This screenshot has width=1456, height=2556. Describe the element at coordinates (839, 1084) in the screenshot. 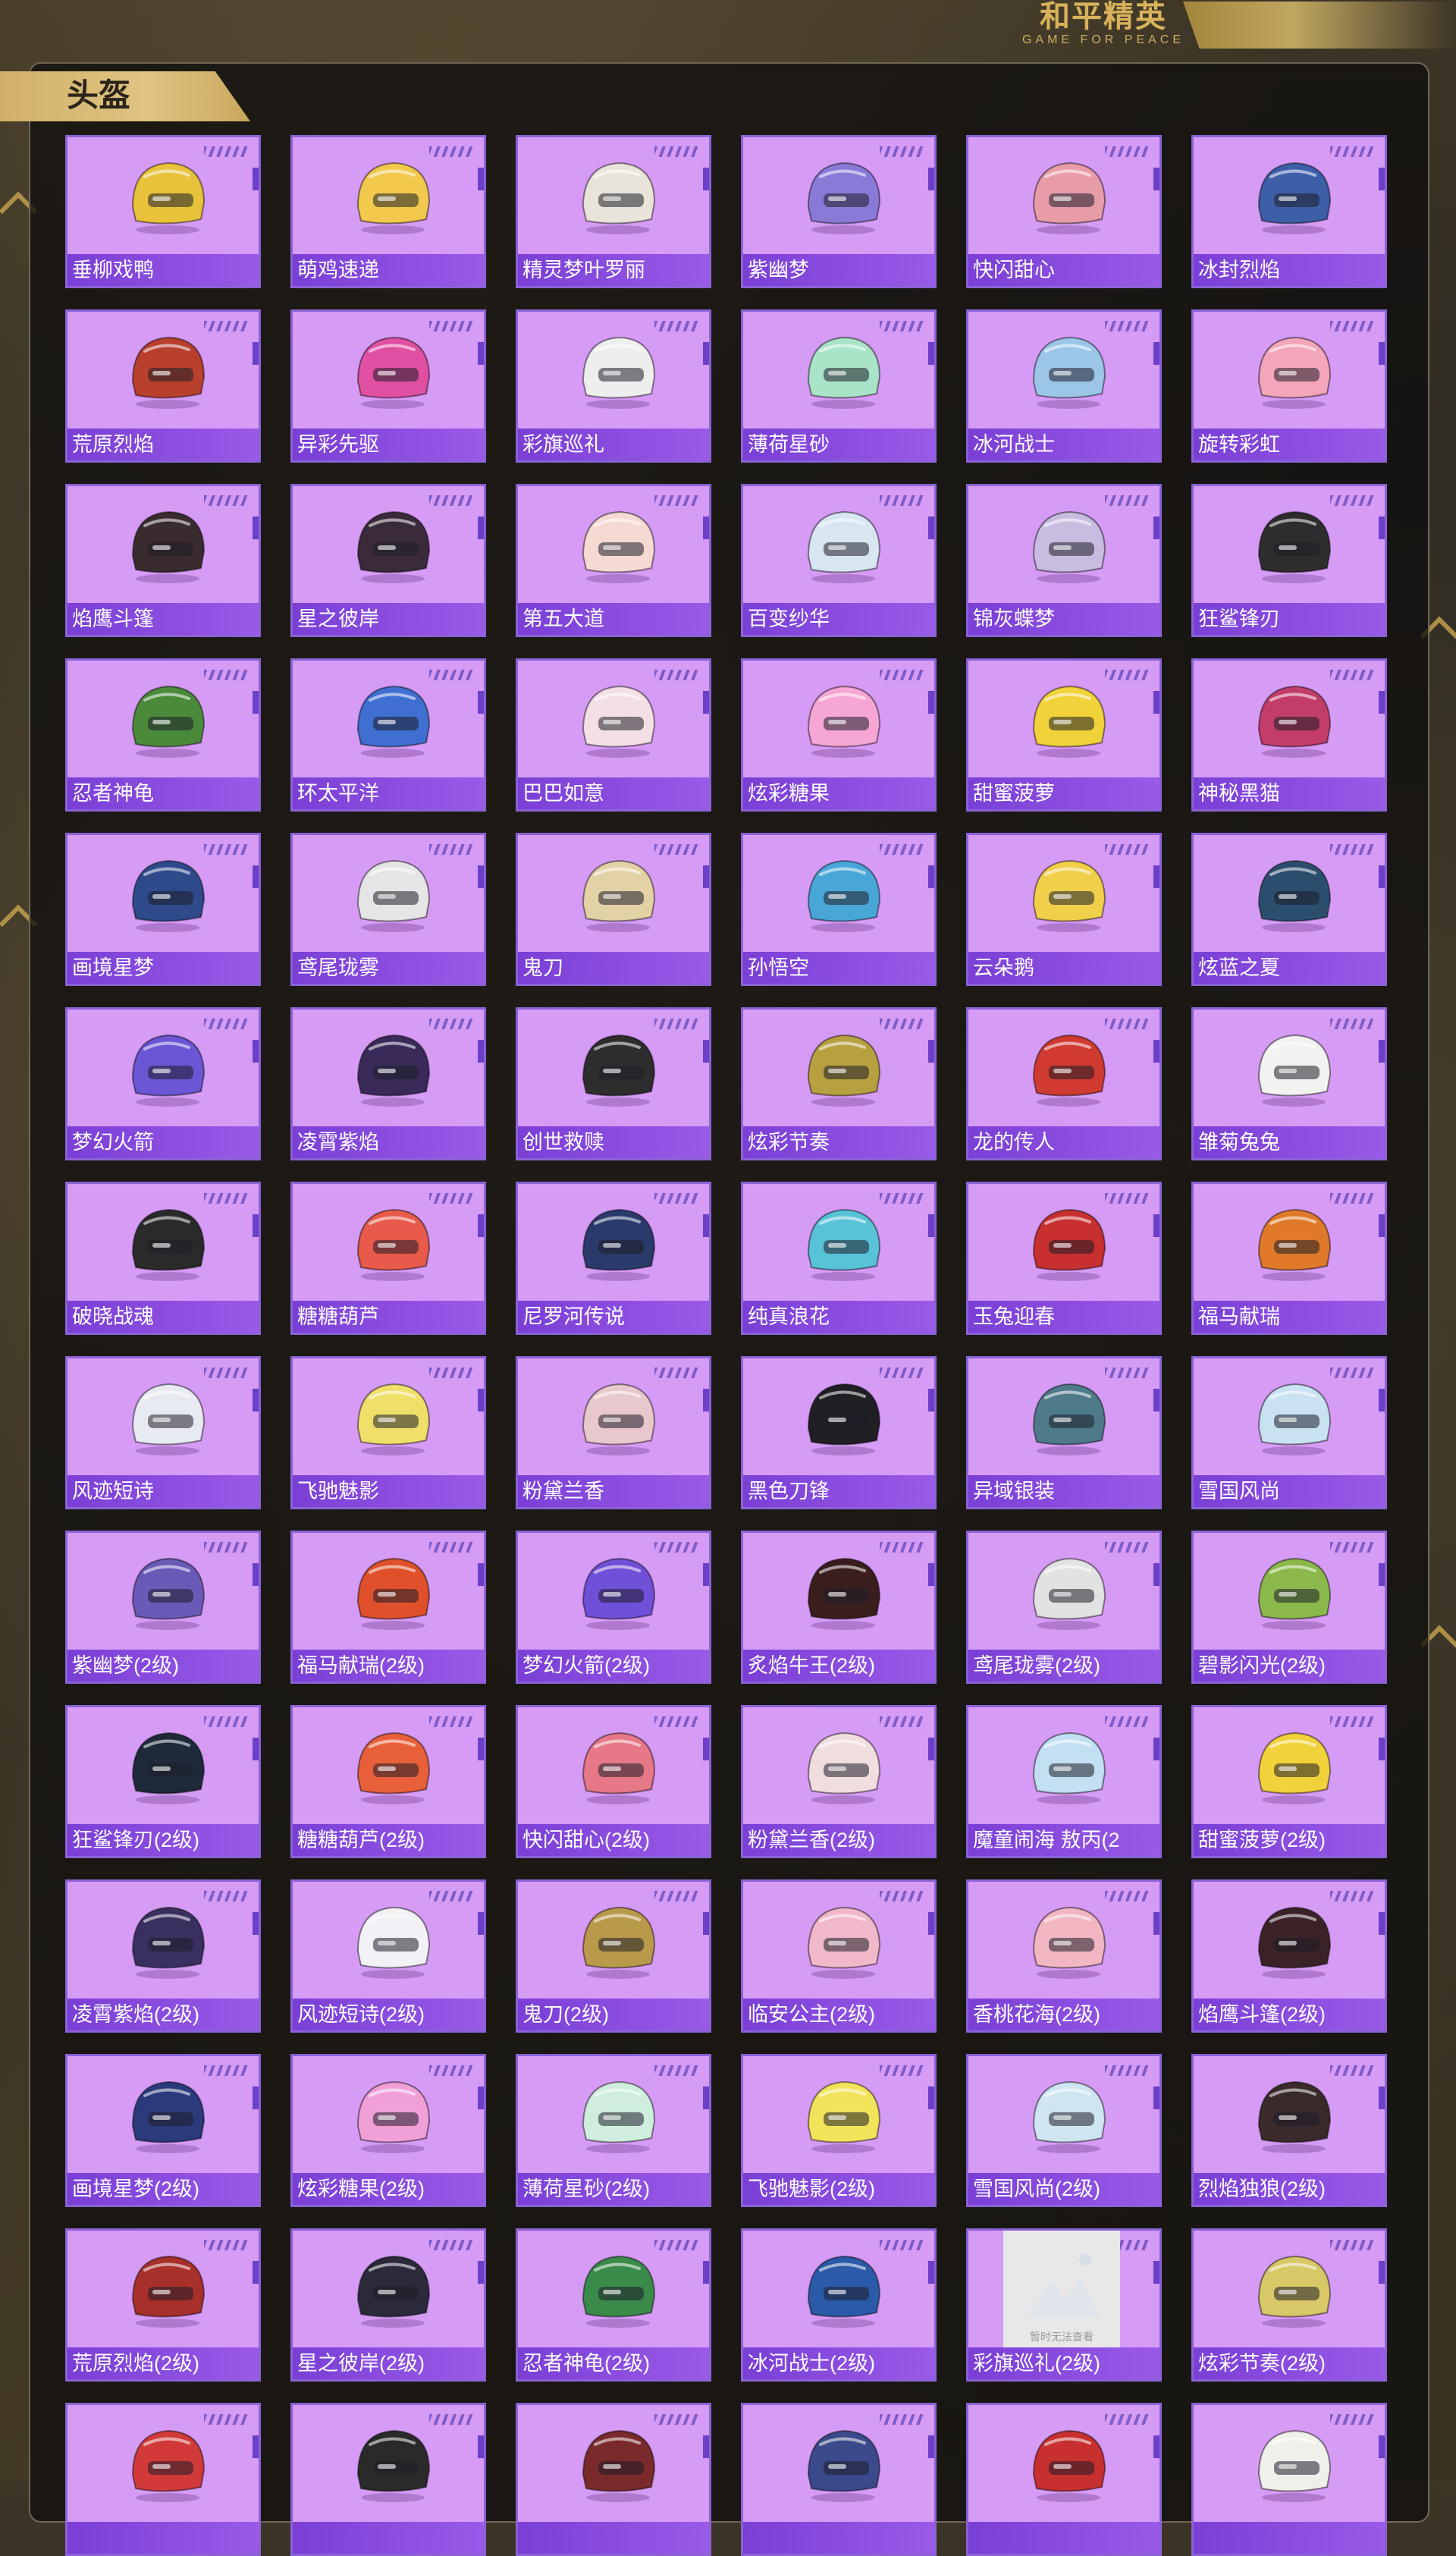

I see `helmet-card: 炫彩节奏` at that location.